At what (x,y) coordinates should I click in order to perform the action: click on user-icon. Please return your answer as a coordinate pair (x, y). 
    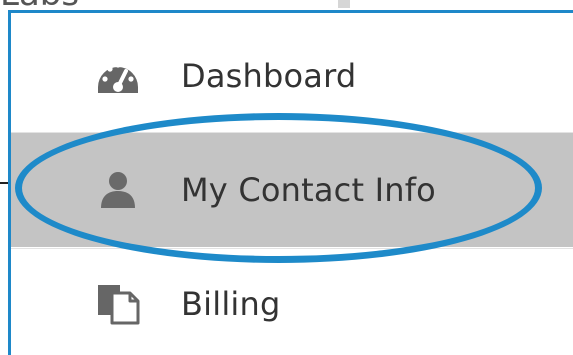
    Looking at the image, I should click on (118, 190).